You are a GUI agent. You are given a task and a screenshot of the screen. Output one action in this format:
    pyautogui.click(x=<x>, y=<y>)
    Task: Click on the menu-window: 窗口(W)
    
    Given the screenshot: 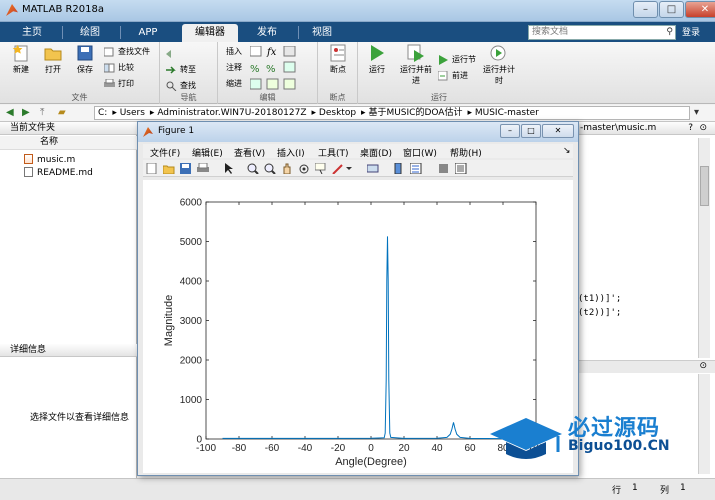 What is the action you would take?
    pyautogui.click(x=420, y=152)
    